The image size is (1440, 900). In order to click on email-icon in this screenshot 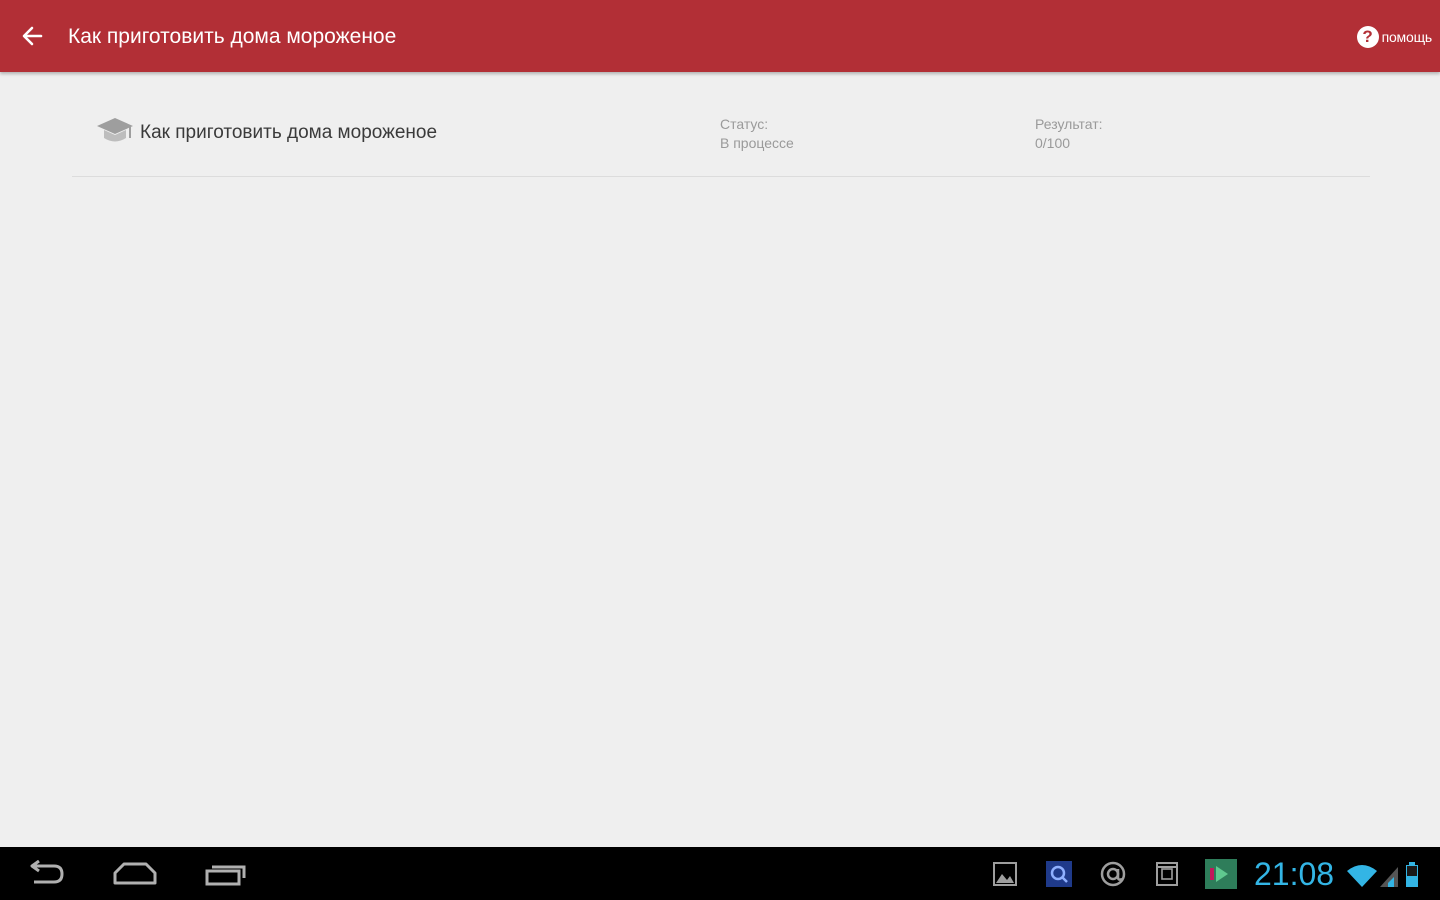, I will do `click(1113, 874)`.